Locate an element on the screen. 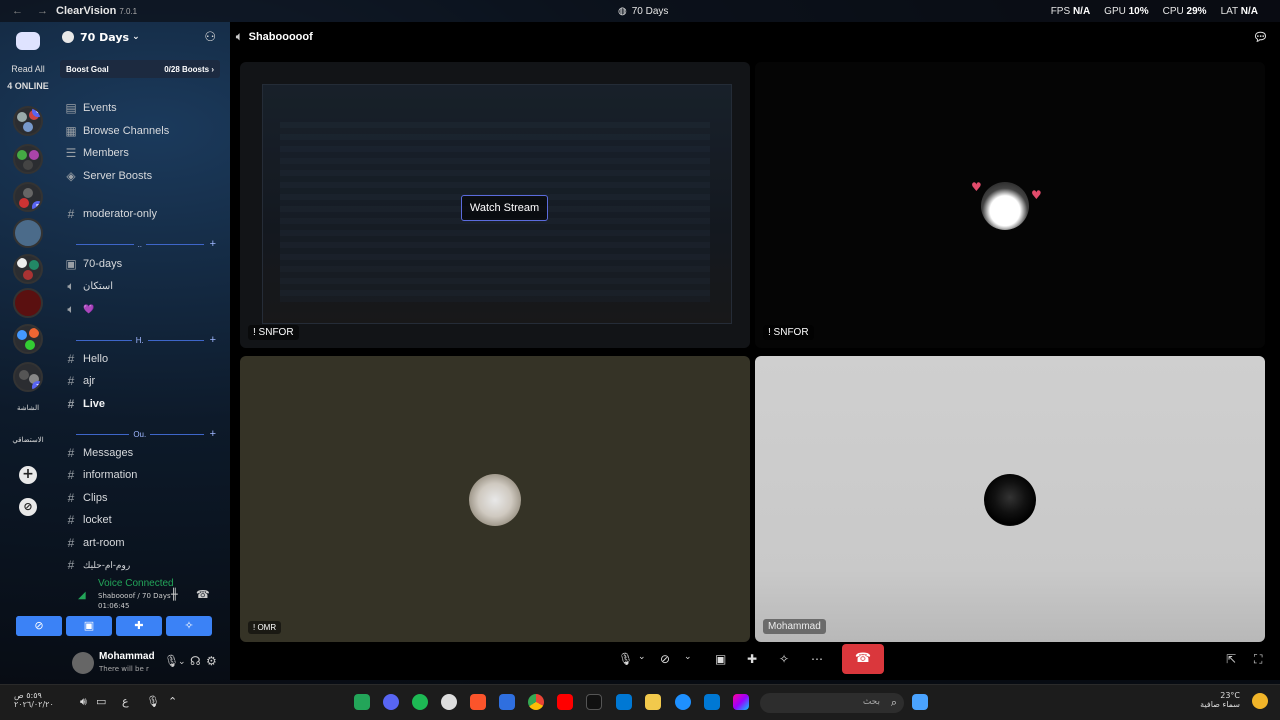 This screenshot has height=720, width=1280. category-header: Ou. + is located at coordinates (146, 434).